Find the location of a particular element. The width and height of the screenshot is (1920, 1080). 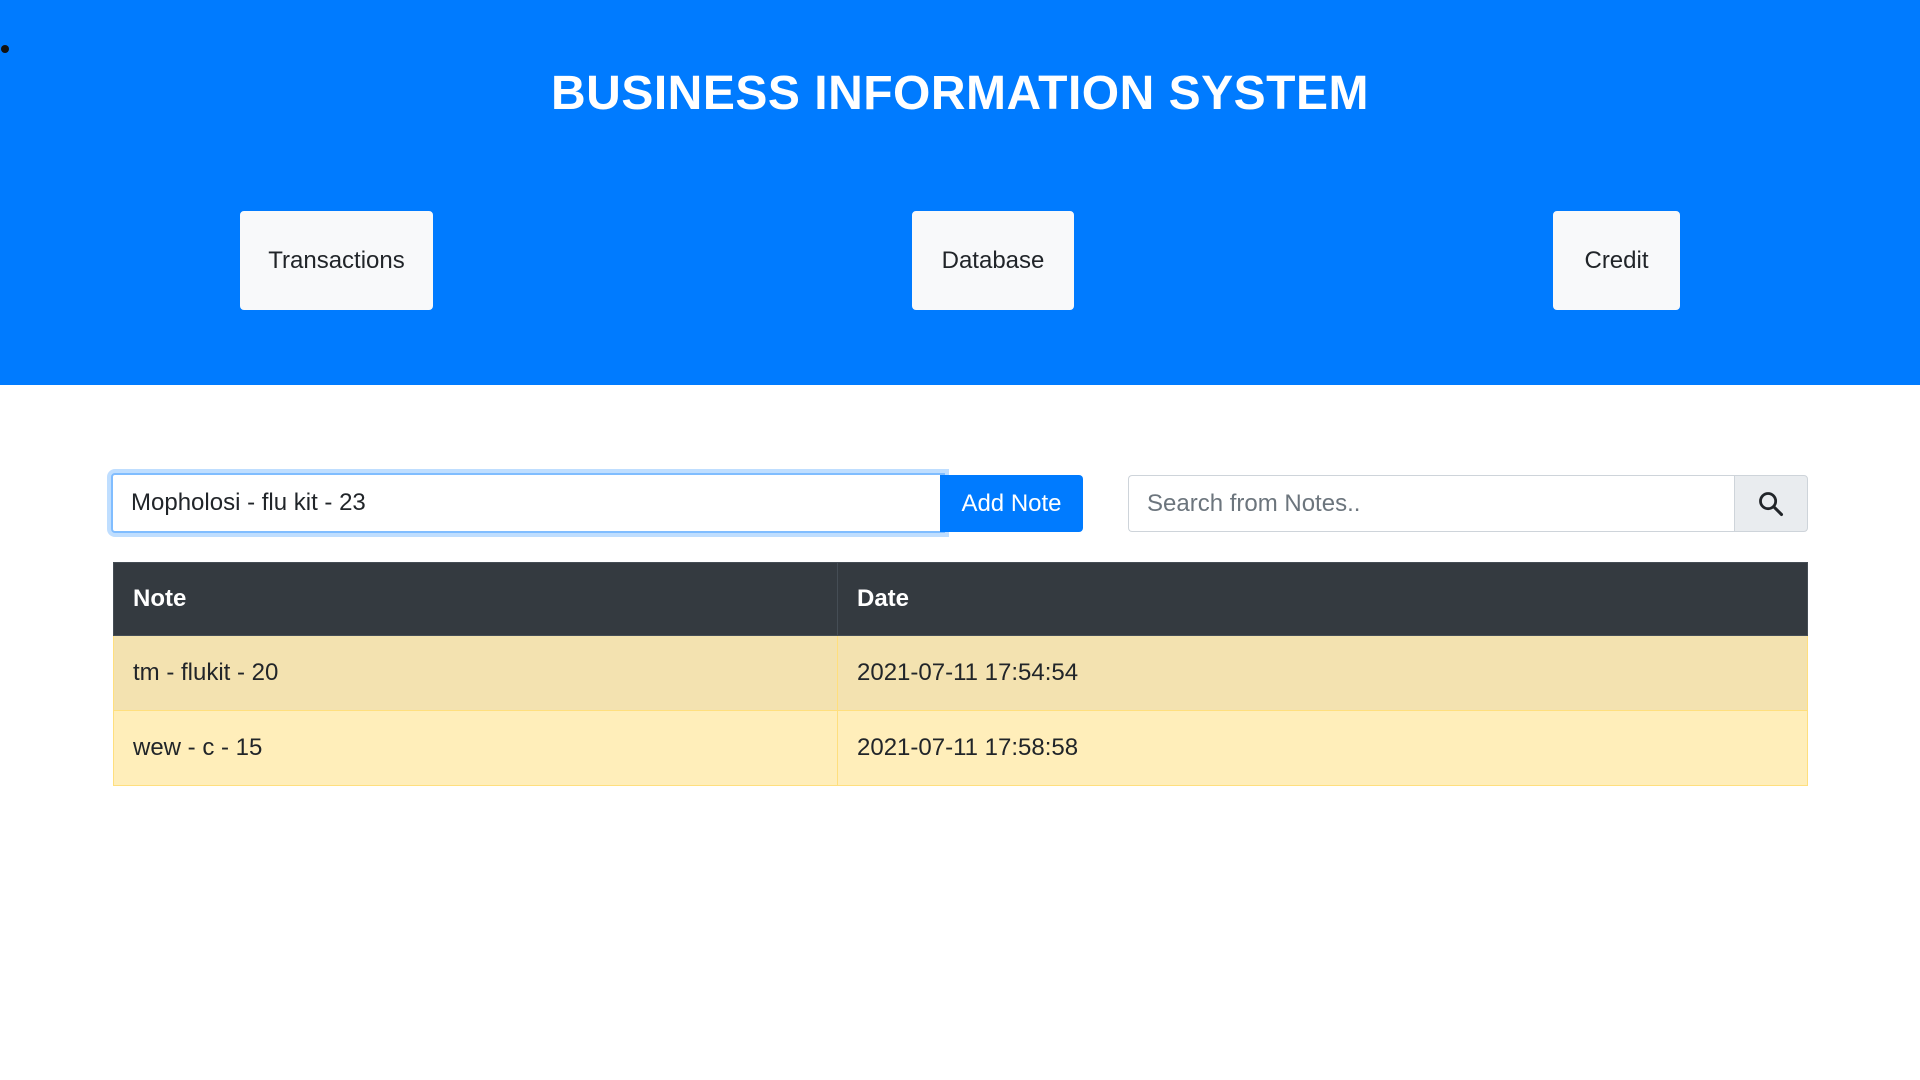

note-column-header: Note is located at coordinates (475, 599).